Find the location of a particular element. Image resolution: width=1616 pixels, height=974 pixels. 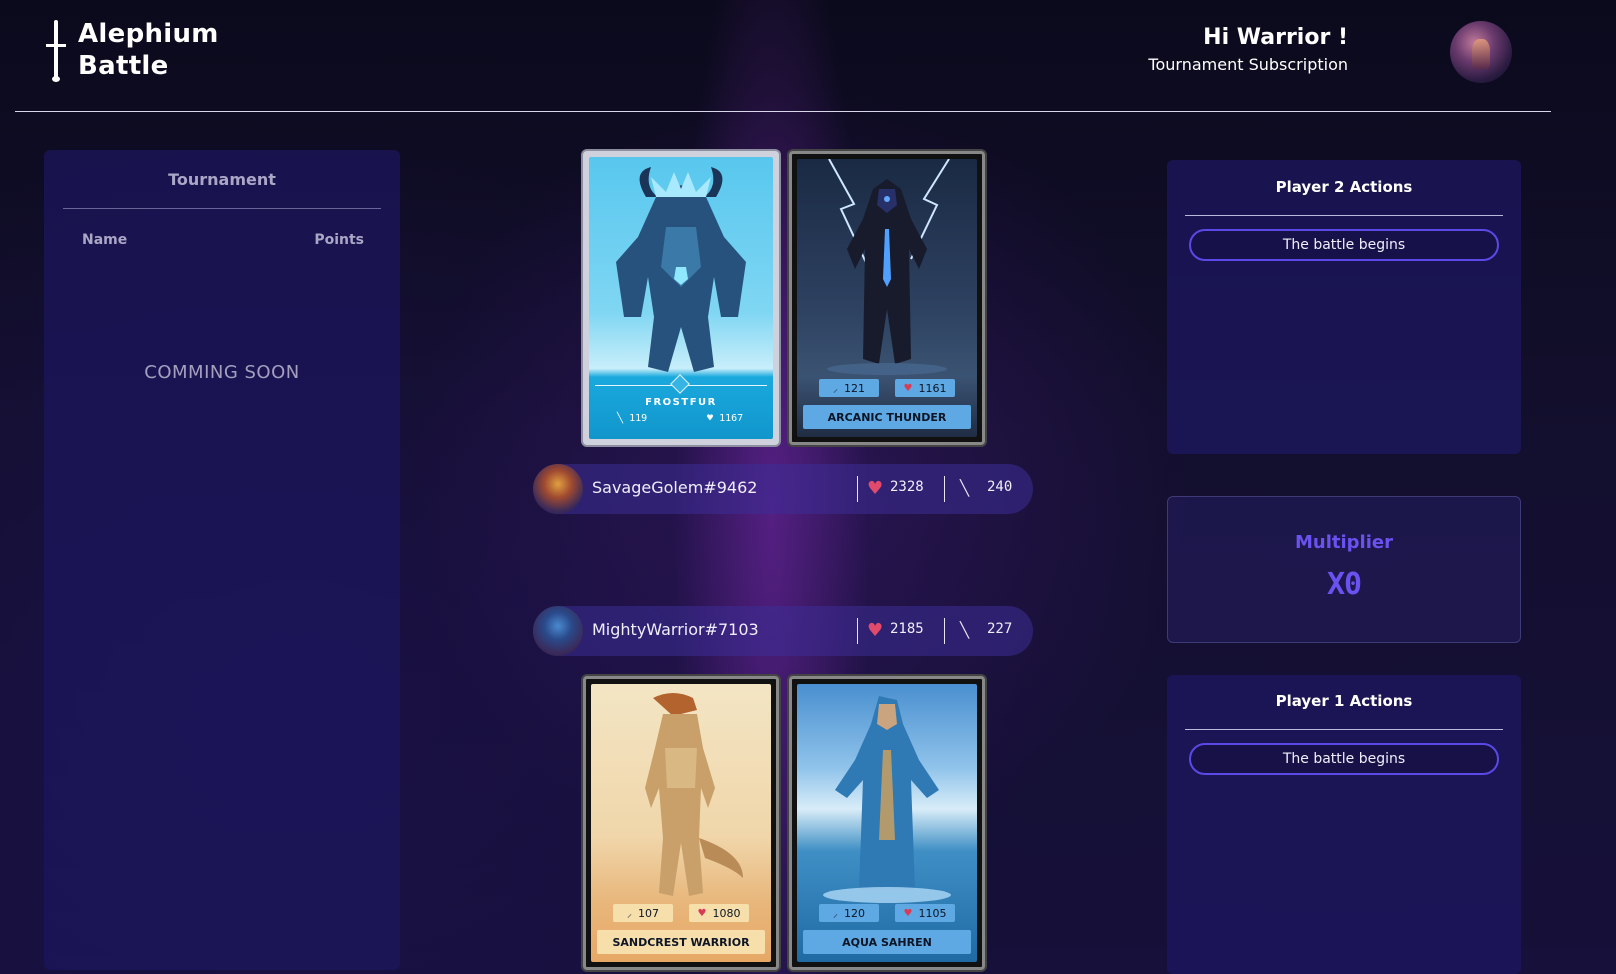

card-attack: ╲ 119 is located at coordinates (632, 418).